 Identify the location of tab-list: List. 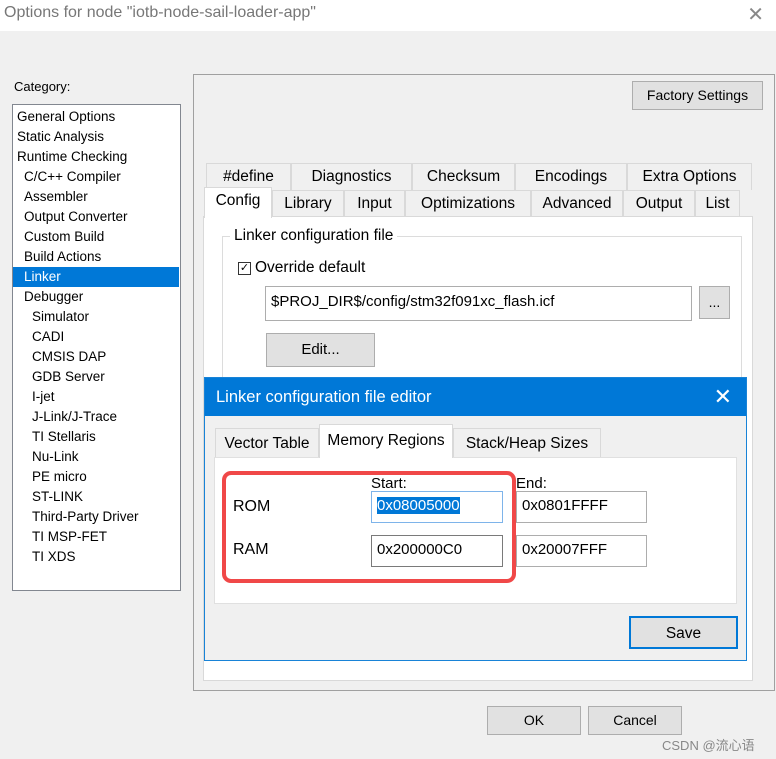
(717, 203).